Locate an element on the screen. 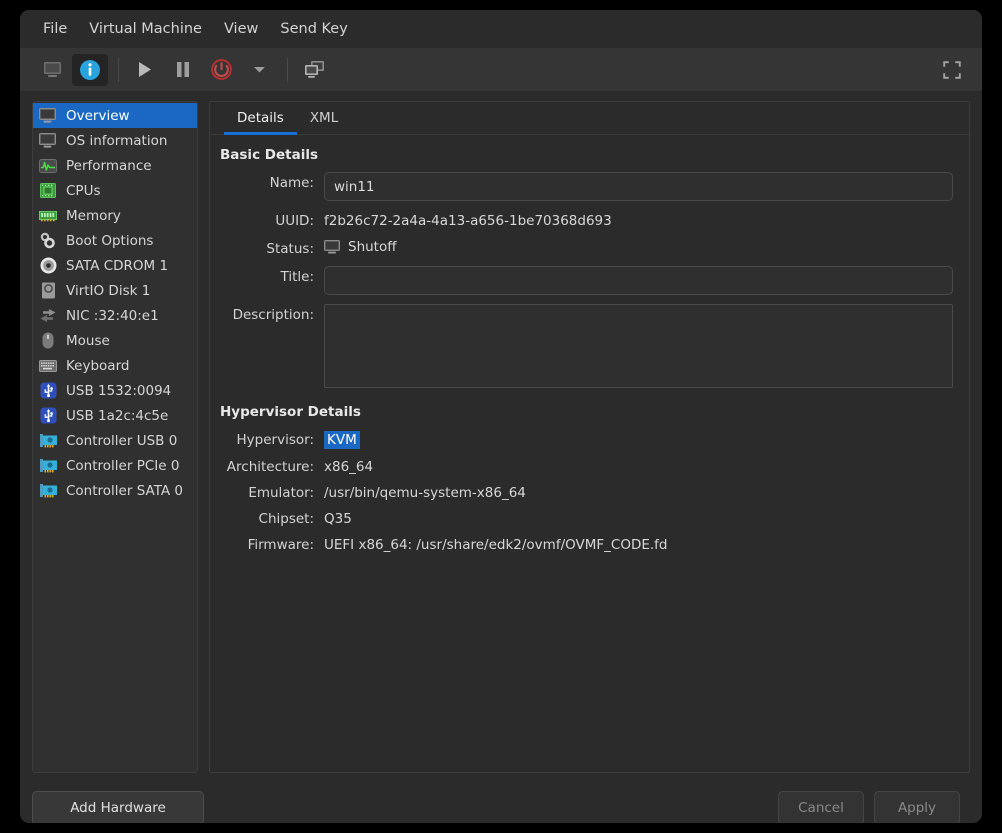  add-hardware-button: Add Hardware is located at coordinates (118, 807).